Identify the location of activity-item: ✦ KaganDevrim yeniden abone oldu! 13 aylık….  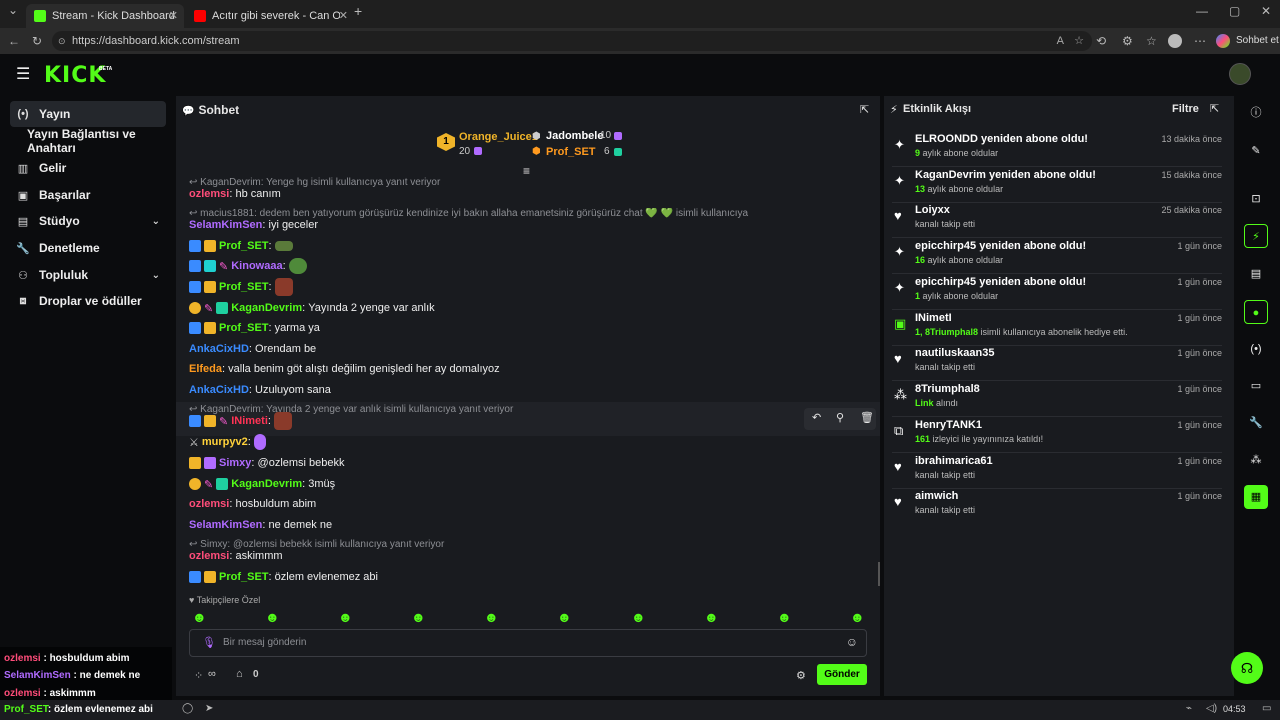
(1057, 185).